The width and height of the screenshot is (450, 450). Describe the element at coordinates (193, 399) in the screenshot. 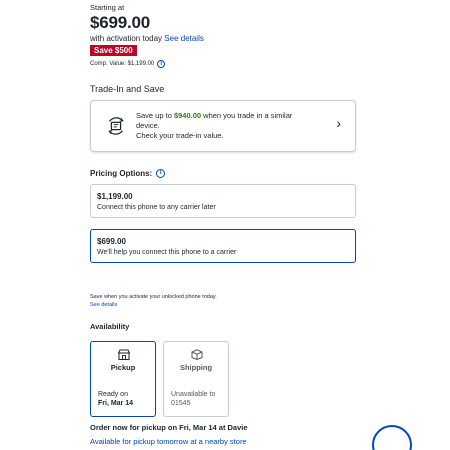

I see `shipping-detail: Unavailable to 01545` at that location.